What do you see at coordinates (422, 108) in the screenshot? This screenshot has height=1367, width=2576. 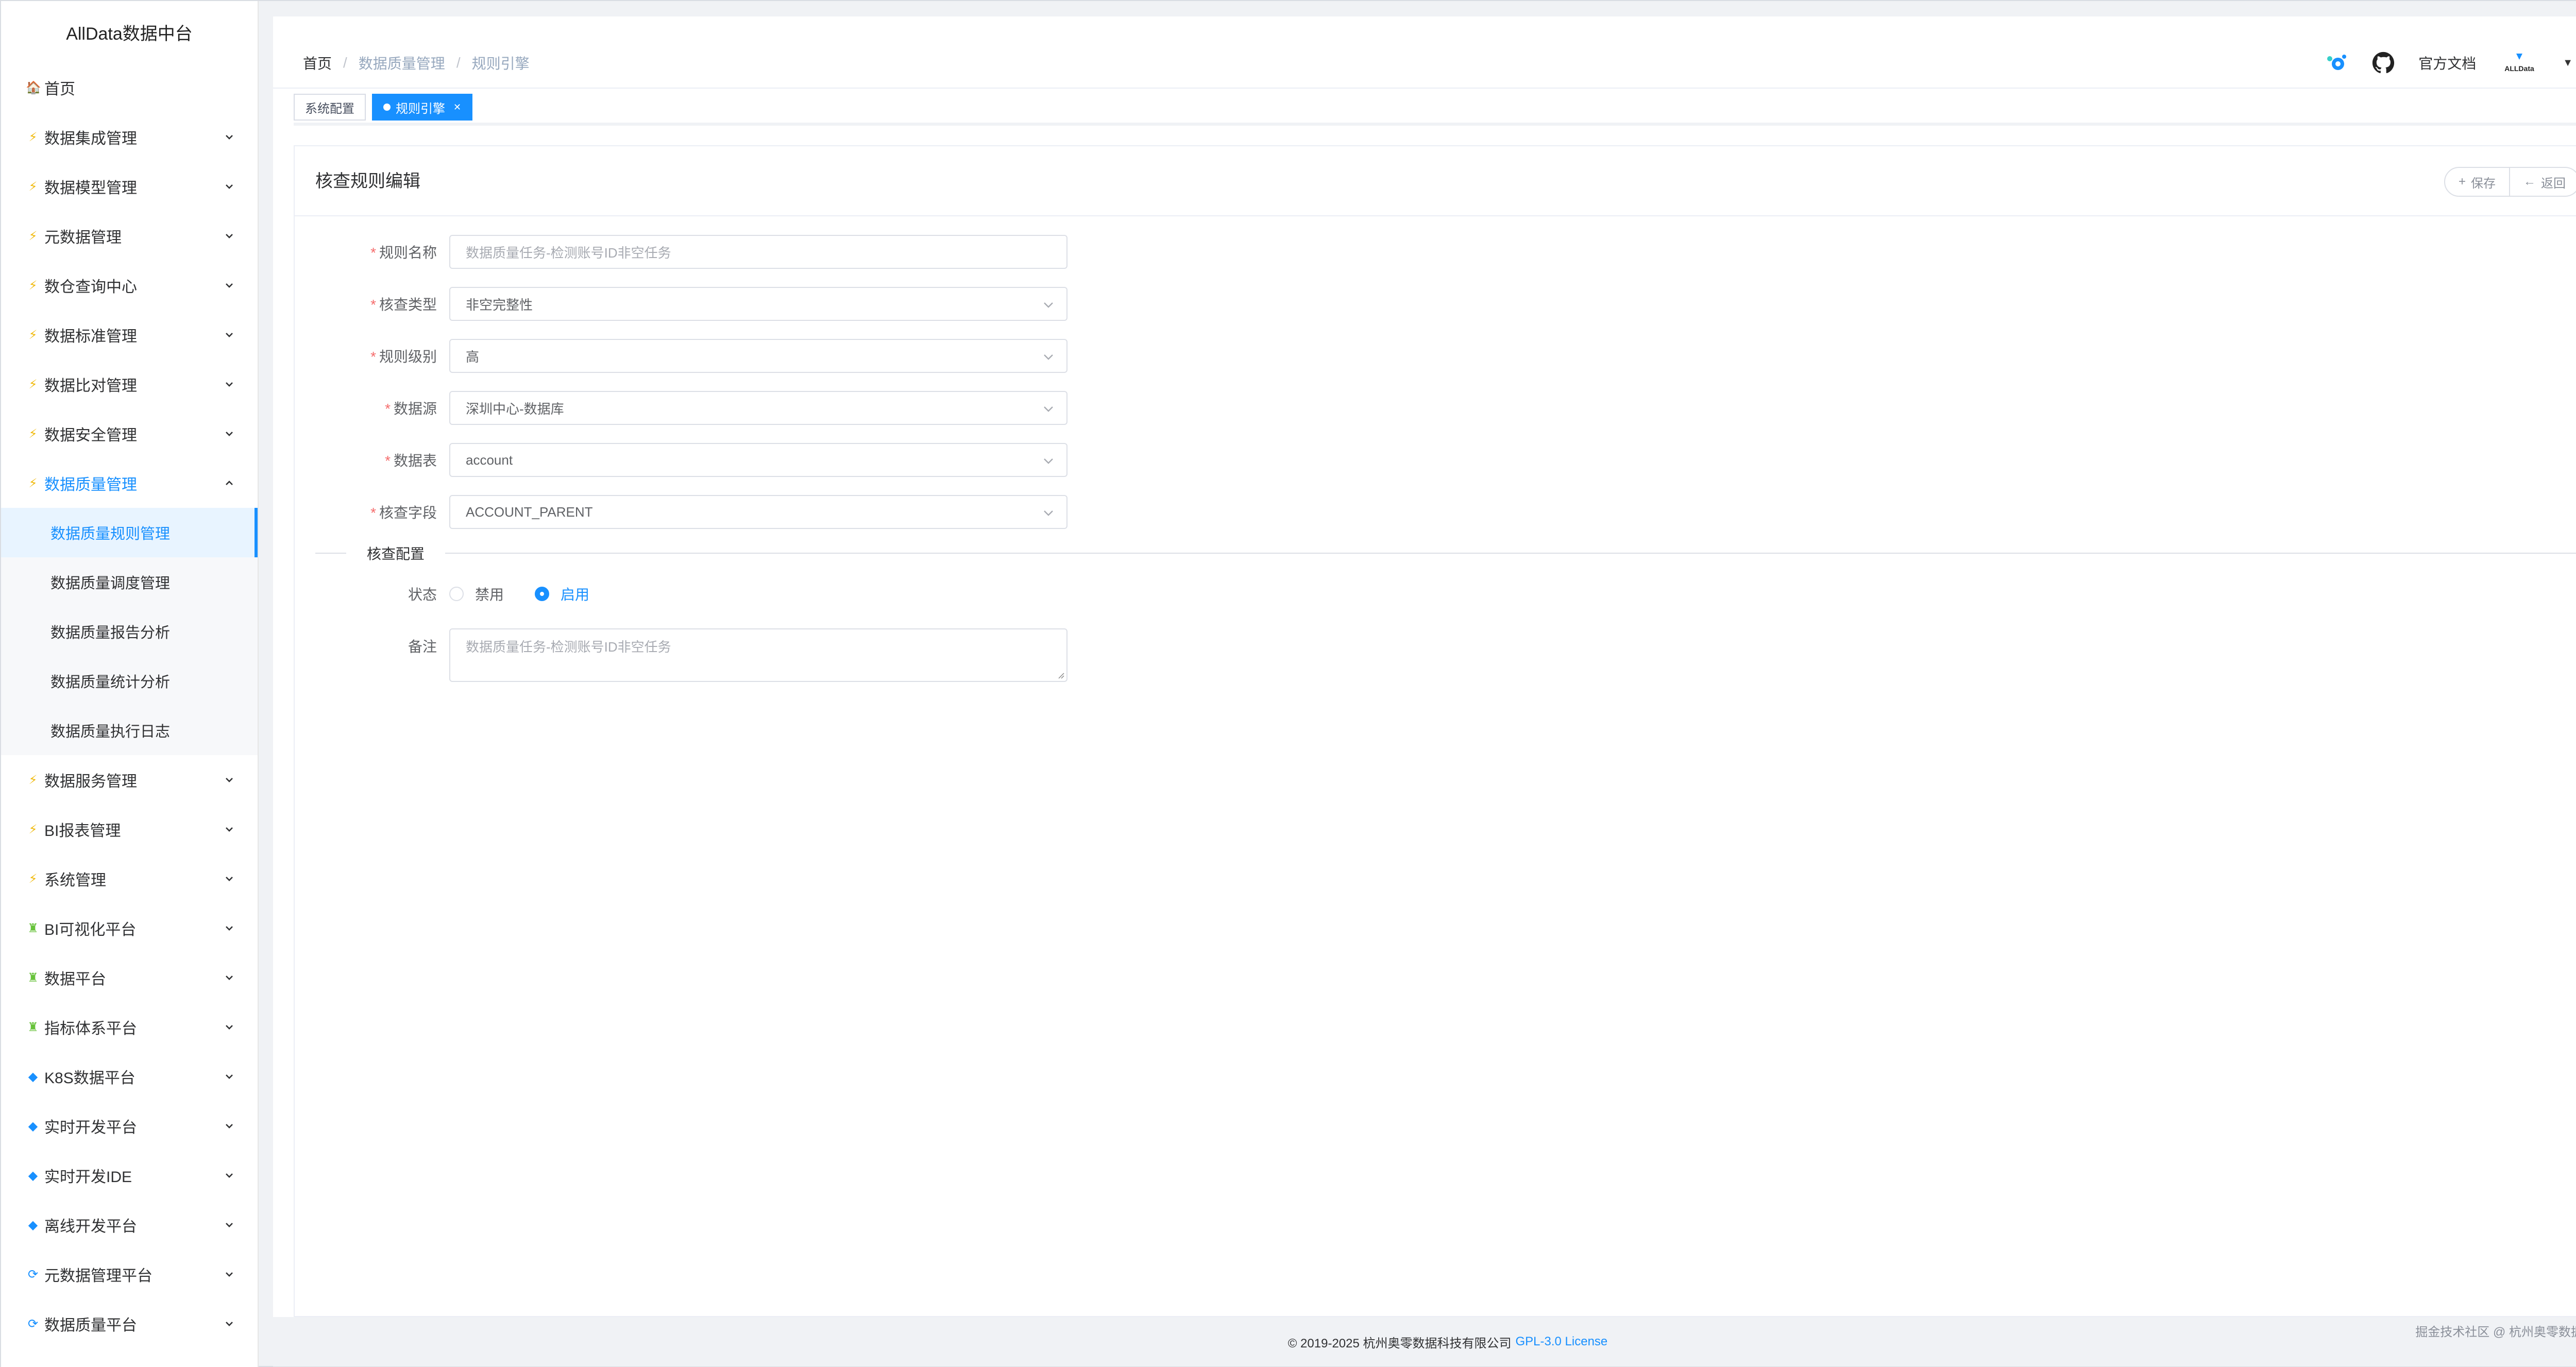 I see `tag-rule-engine: 规则引擎 ✕` at bounding box center [422, 108].